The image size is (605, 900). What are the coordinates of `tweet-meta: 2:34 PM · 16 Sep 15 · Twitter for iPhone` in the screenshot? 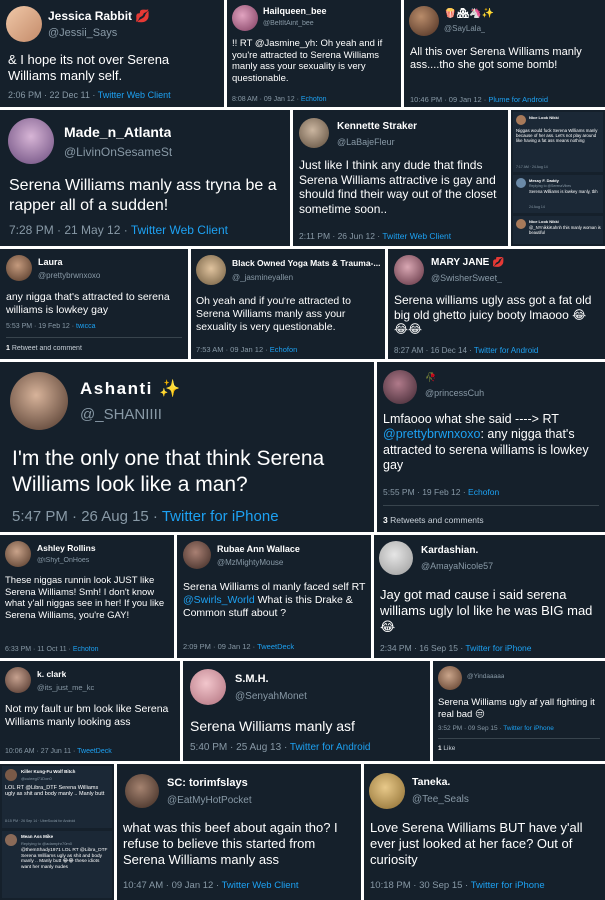 It's located at (456, 648).